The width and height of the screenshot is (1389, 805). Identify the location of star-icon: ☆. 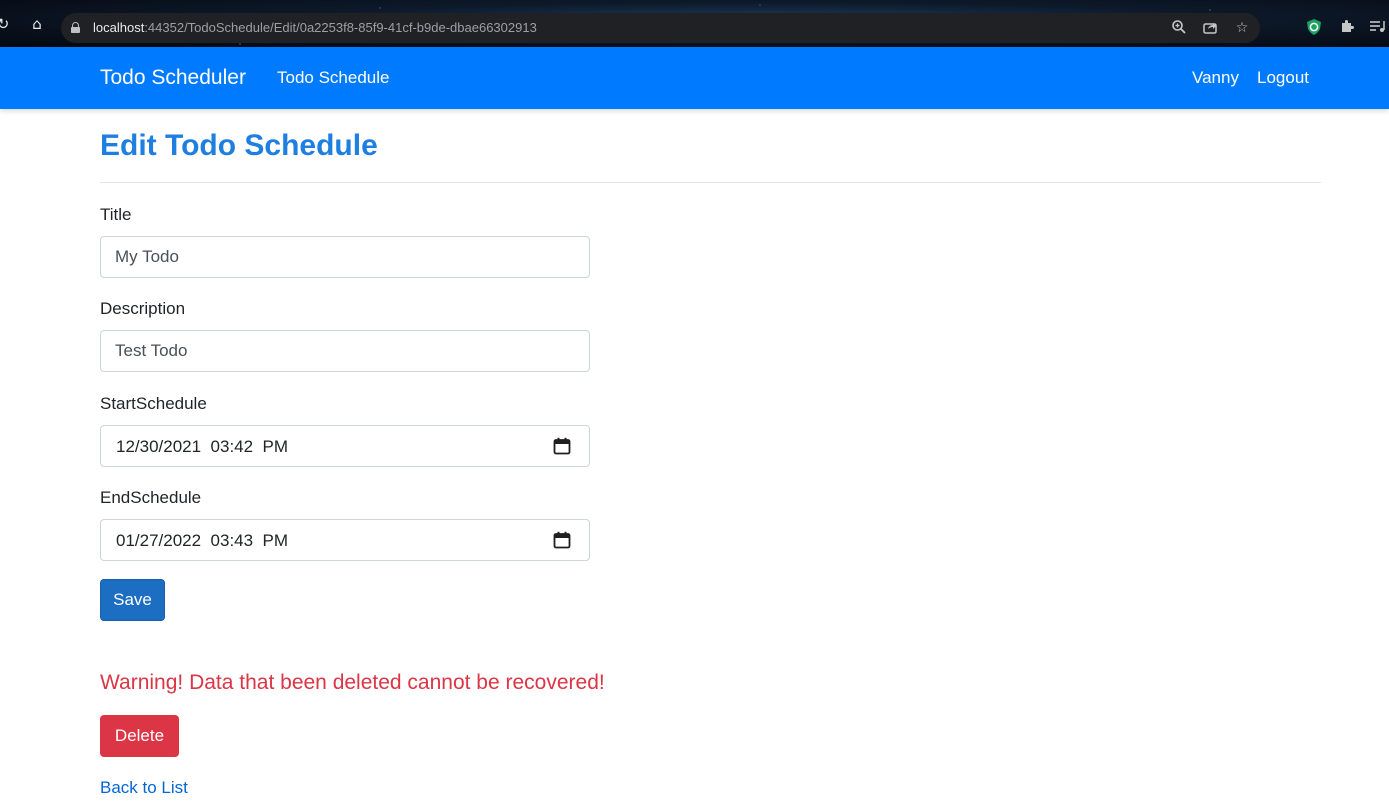
(1242, 28).